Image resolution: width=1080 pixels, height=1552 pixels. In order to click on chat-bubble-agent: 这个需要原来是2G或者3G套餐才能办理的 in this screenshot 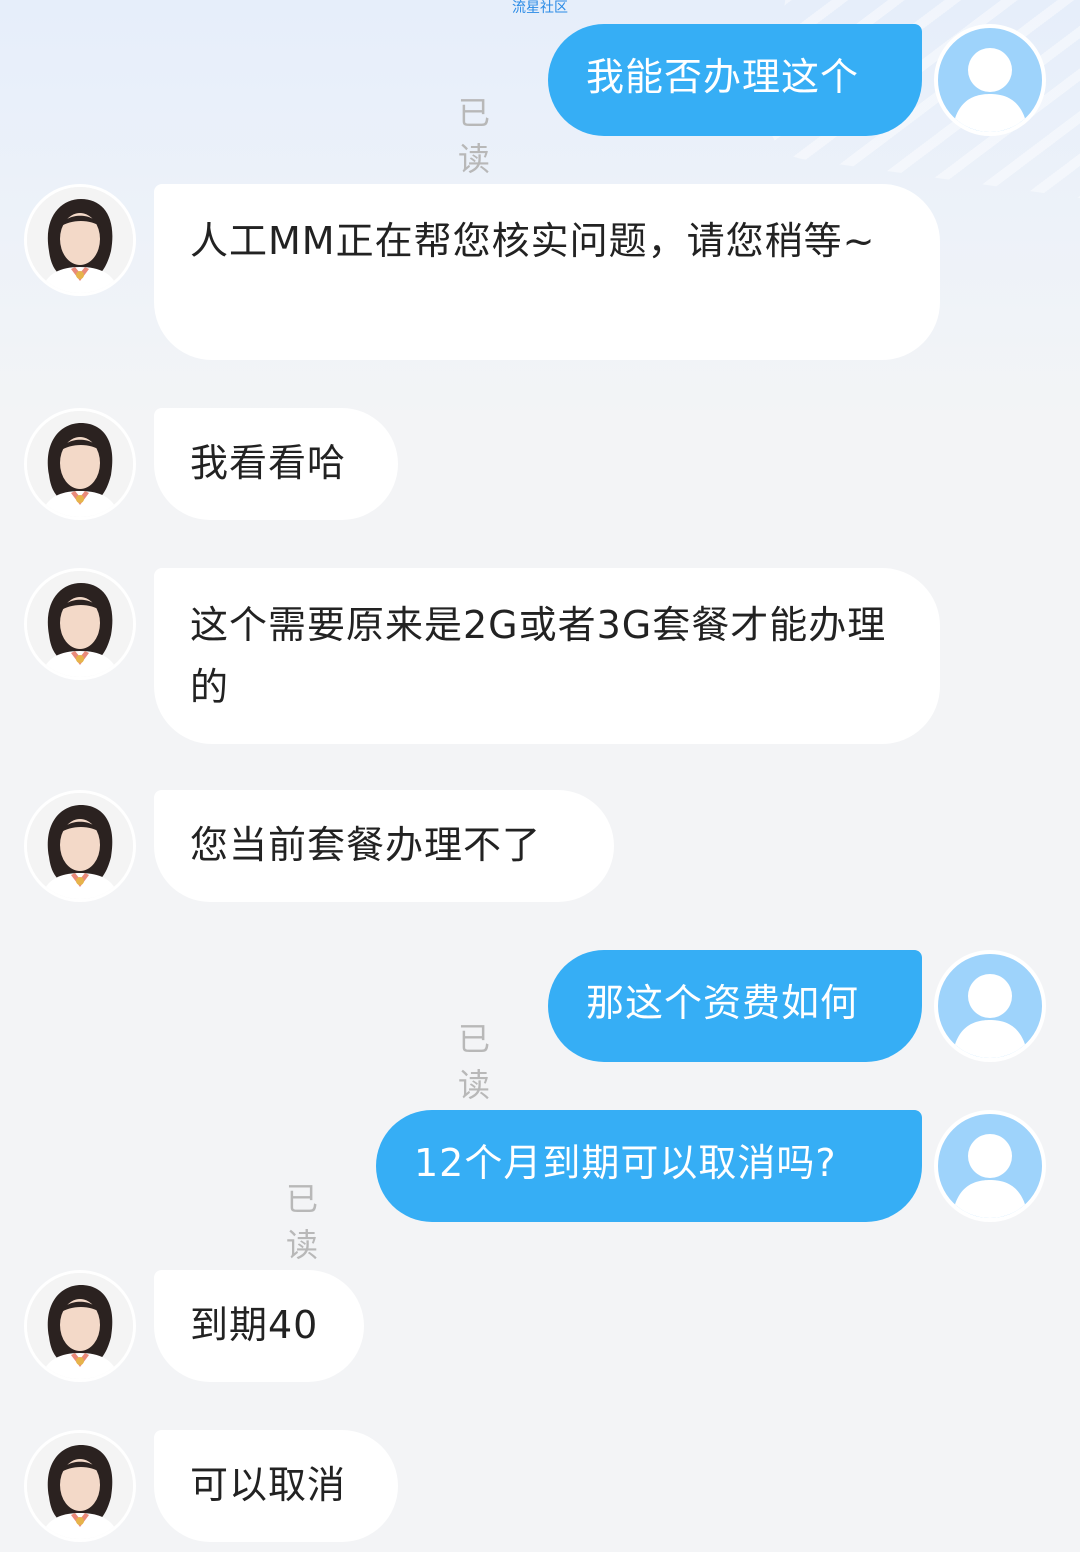, I will do `click(547, 656)`.